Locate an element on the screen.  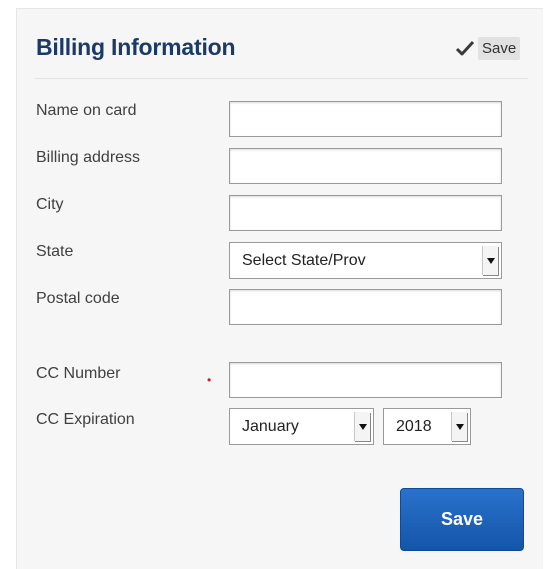
cc-number-input is located at coordinates (365, 380).